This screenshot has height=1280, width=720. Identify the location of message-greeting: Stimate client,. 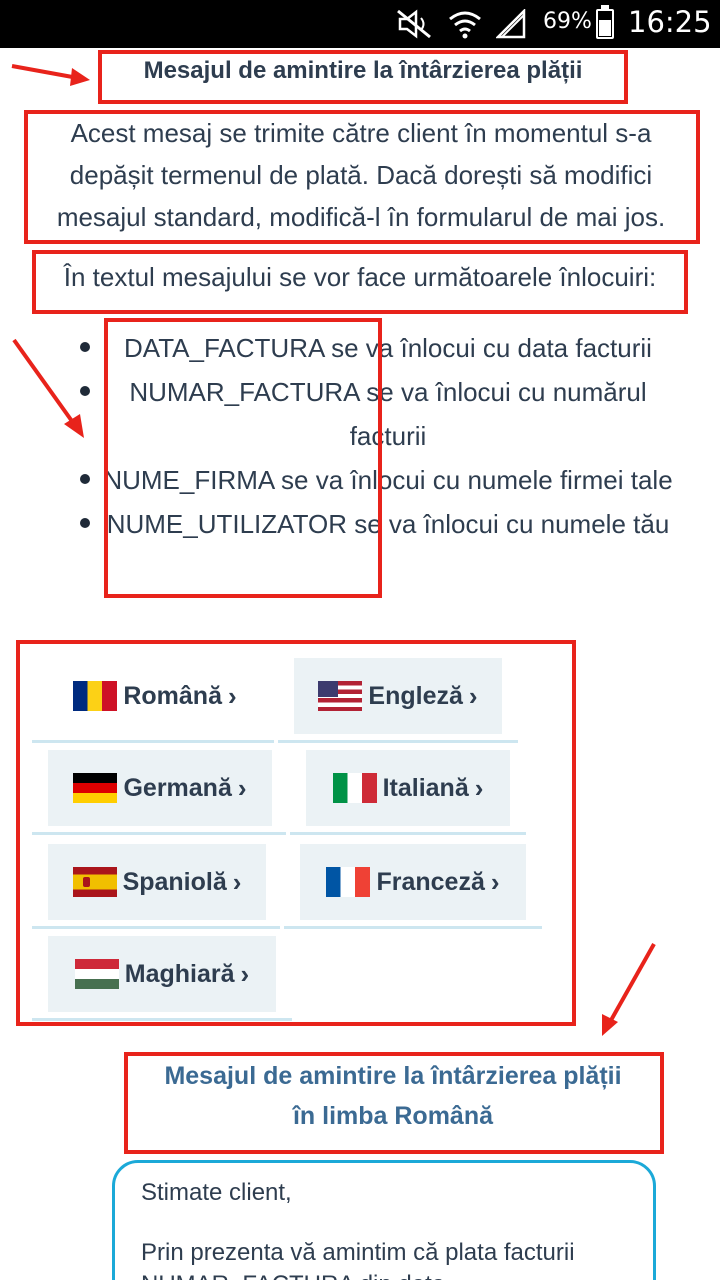
(216, 1192).